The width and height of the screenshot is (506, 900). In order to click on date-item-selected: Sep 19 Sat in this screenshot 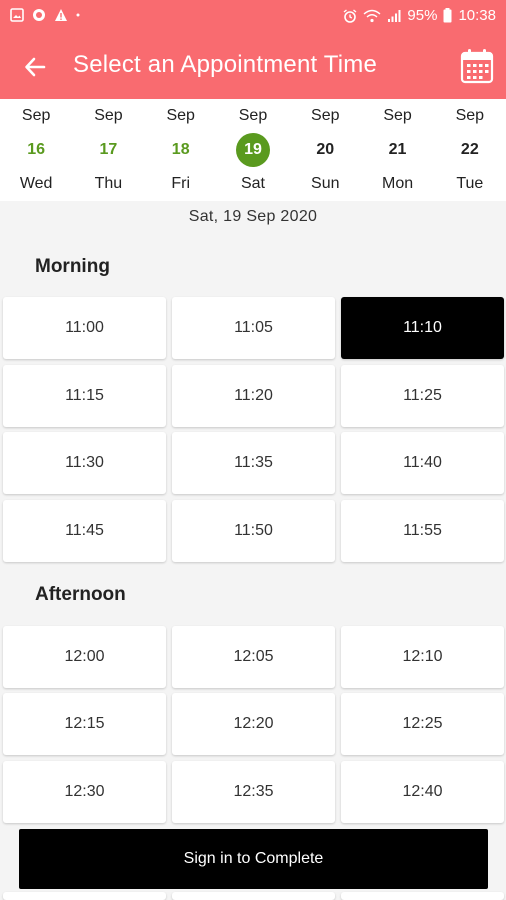, I will do `click(253, 150)`.